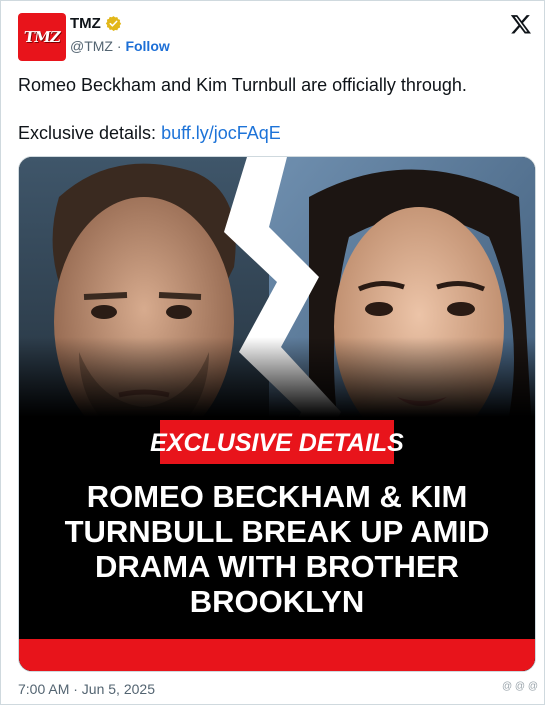 The image size is (545, 705). What do you see at coordinates (277, 443) in the screenshot?
I see `exclusive-banner-text: EXCLUSIVE DETAILS` at bounding box center [277, 443].